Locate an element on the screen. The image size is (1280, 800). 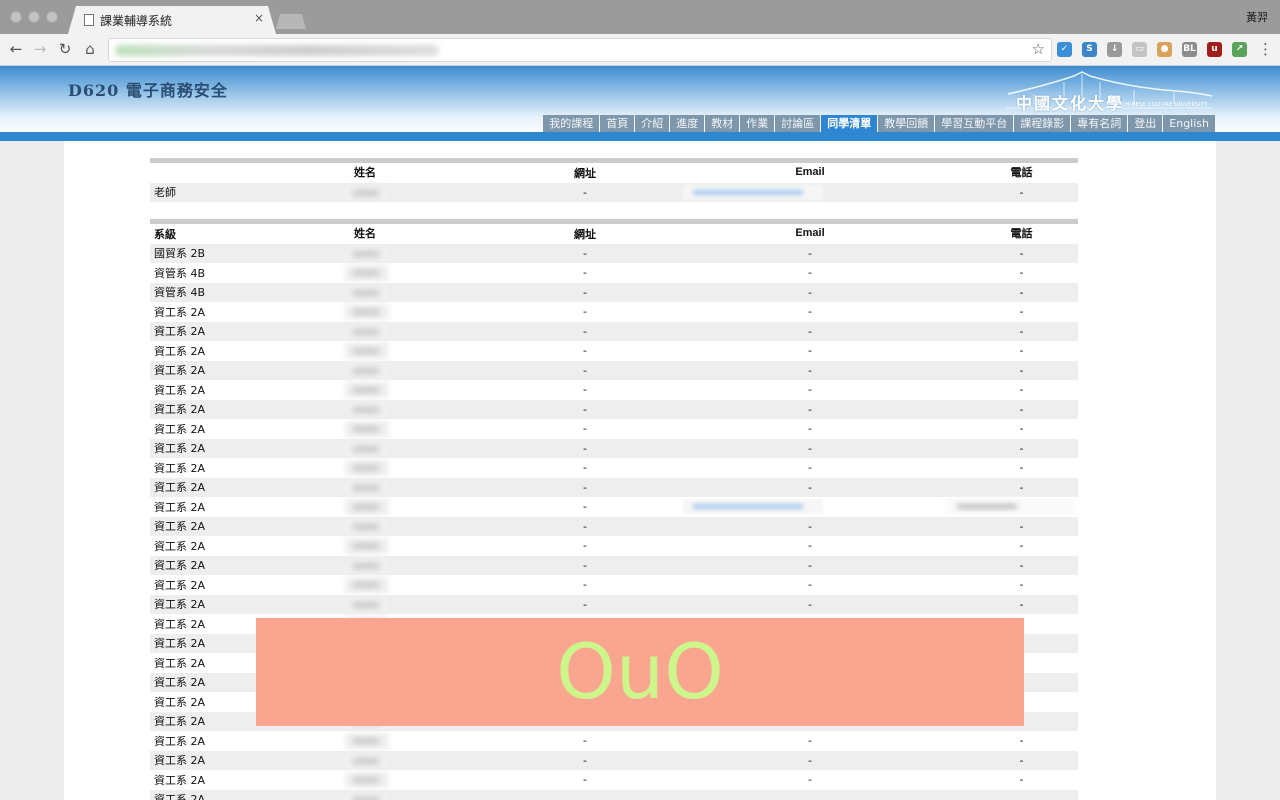
cell-dept: 老師 is located at coordinates (165, 193).